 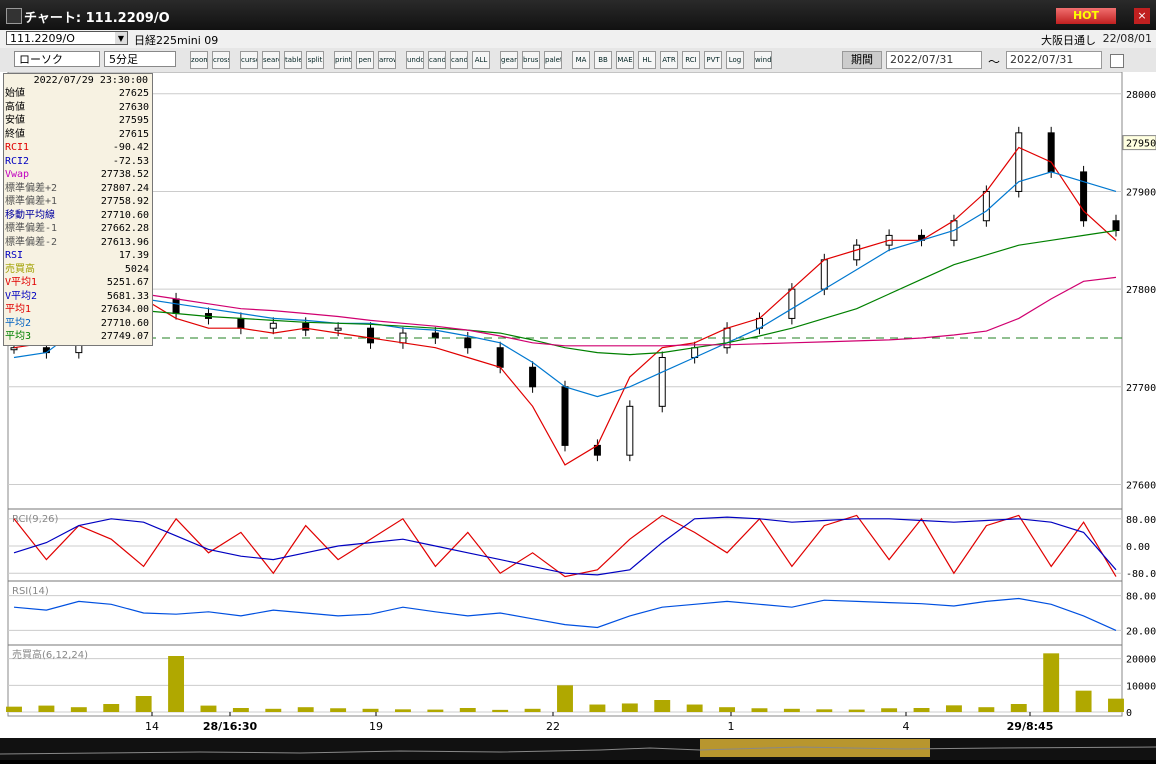 What do you see at coordinates (78, 256) in the screenshot?
I see `info-row: RSI 17.39` at bounding box center [78, 256].